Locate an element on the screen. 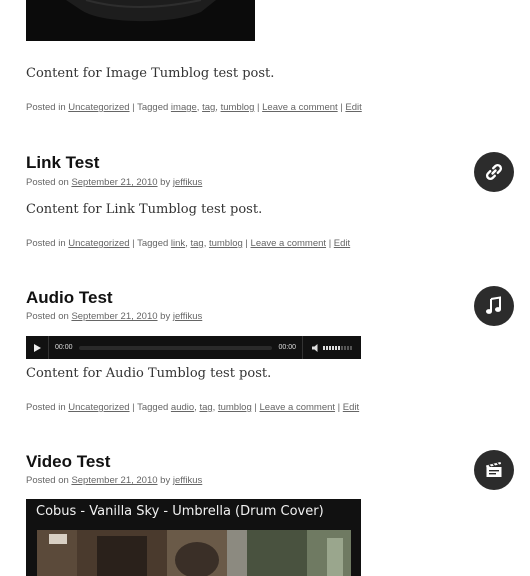 This screenshot has width=530, height=576. tag-link: link is located at coordinates (178, 243).